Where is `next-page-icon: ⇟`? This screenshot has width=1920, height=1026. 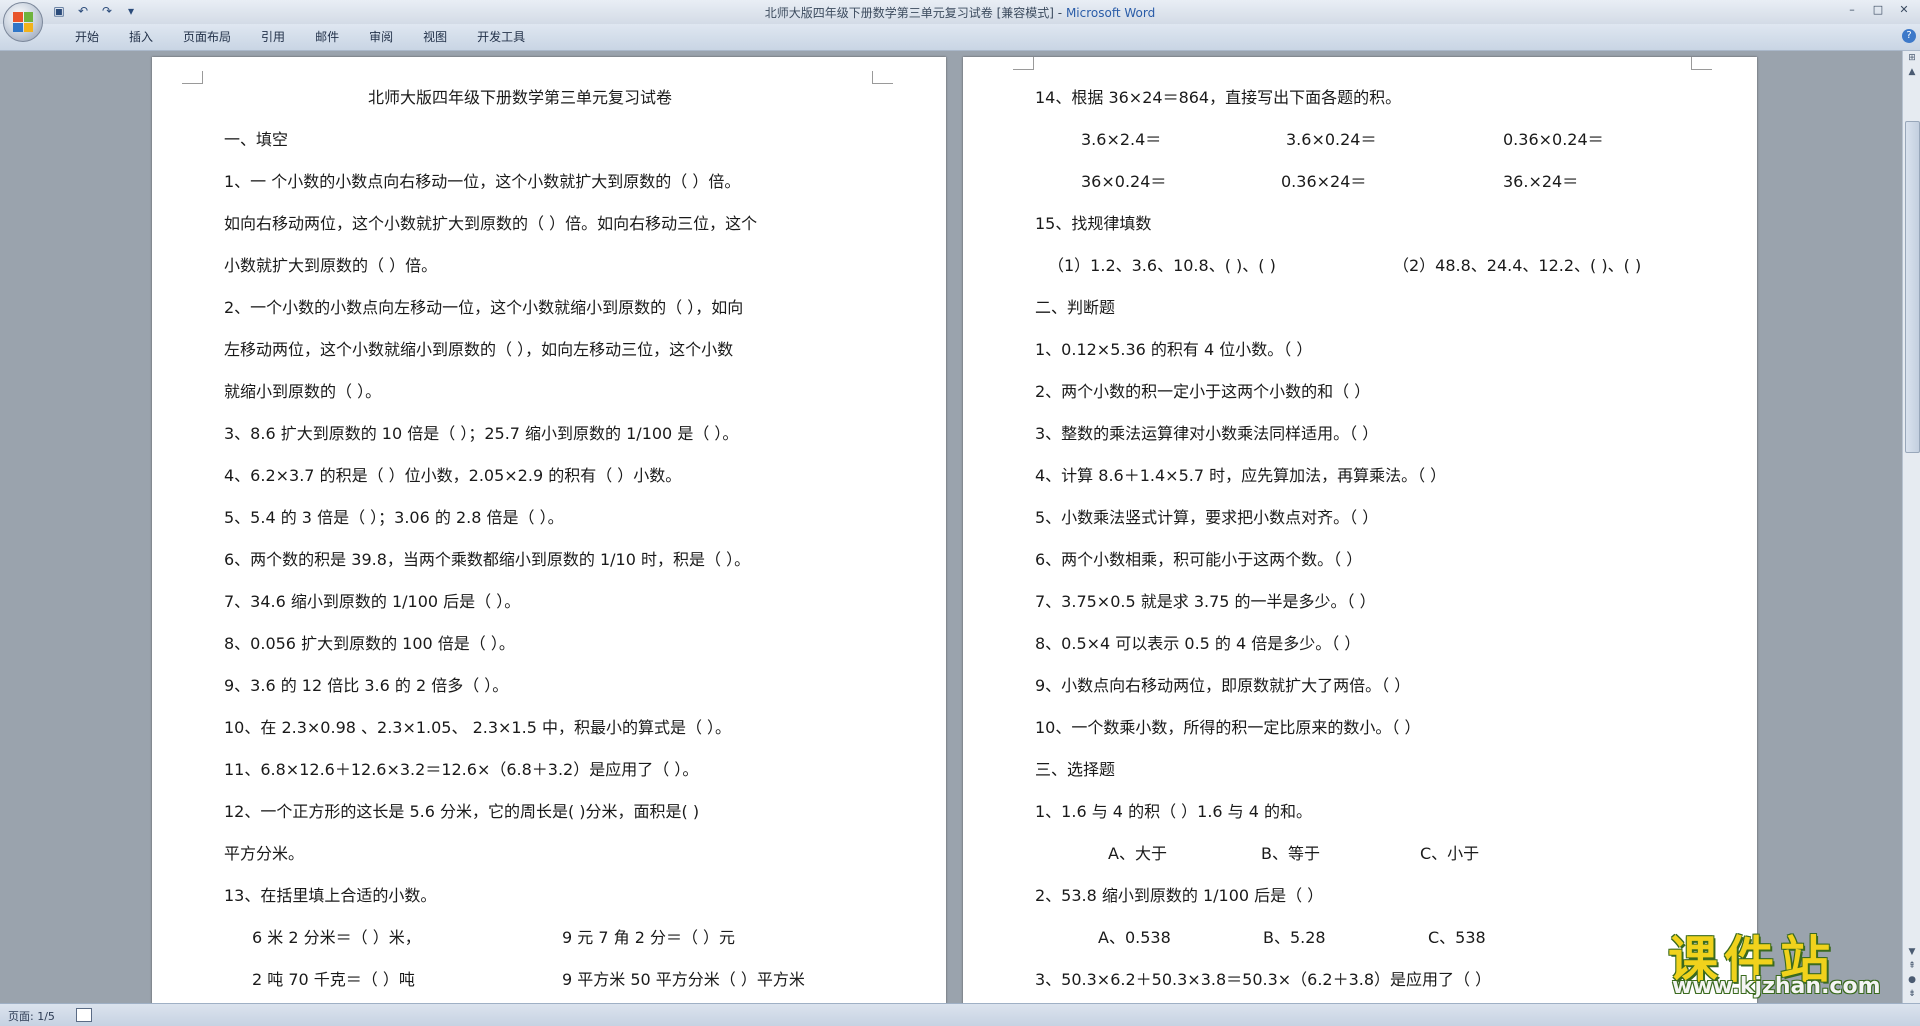
next-page-icon: ⇟ is located at coordinates (1912, 994).